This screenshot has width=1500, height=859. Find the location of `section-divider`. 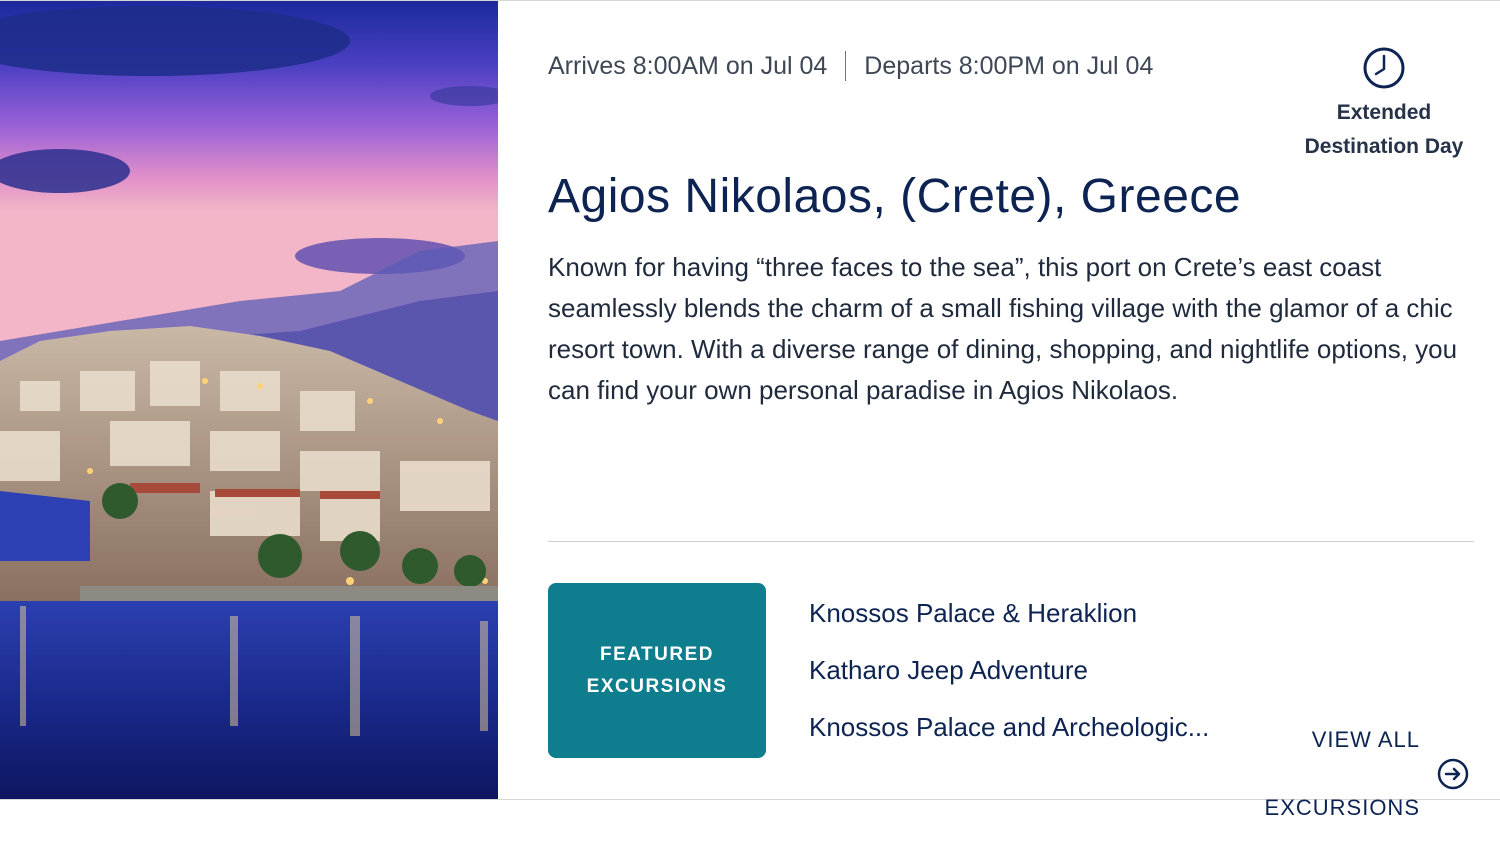

section-divider is located at coordinates (1011, 541).